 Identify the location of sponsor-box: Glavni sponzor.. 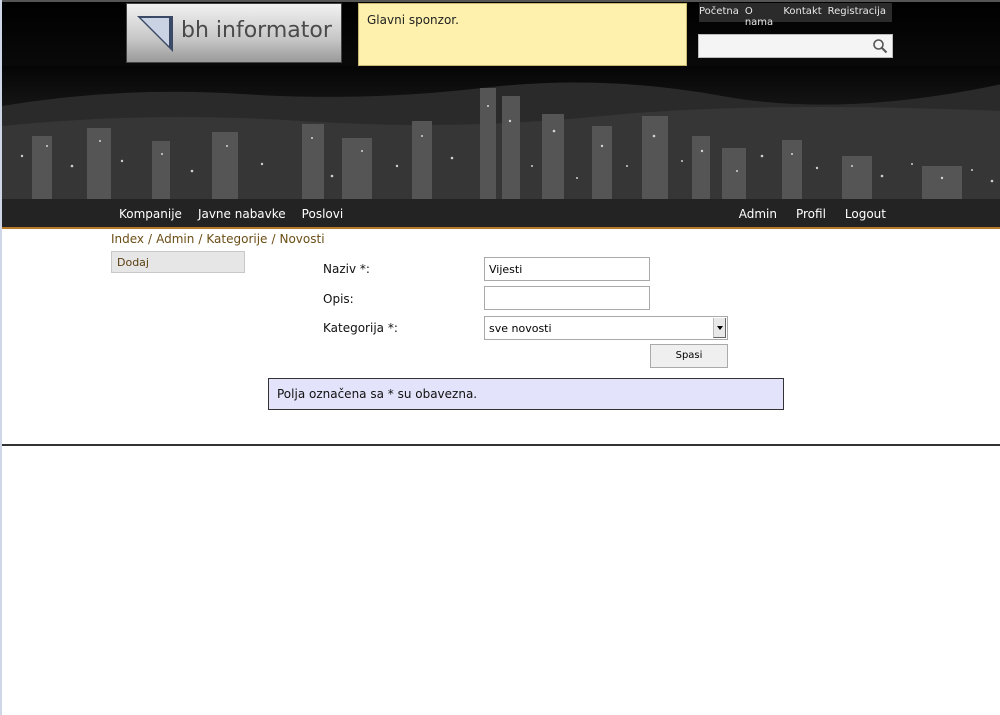
(522, 34).